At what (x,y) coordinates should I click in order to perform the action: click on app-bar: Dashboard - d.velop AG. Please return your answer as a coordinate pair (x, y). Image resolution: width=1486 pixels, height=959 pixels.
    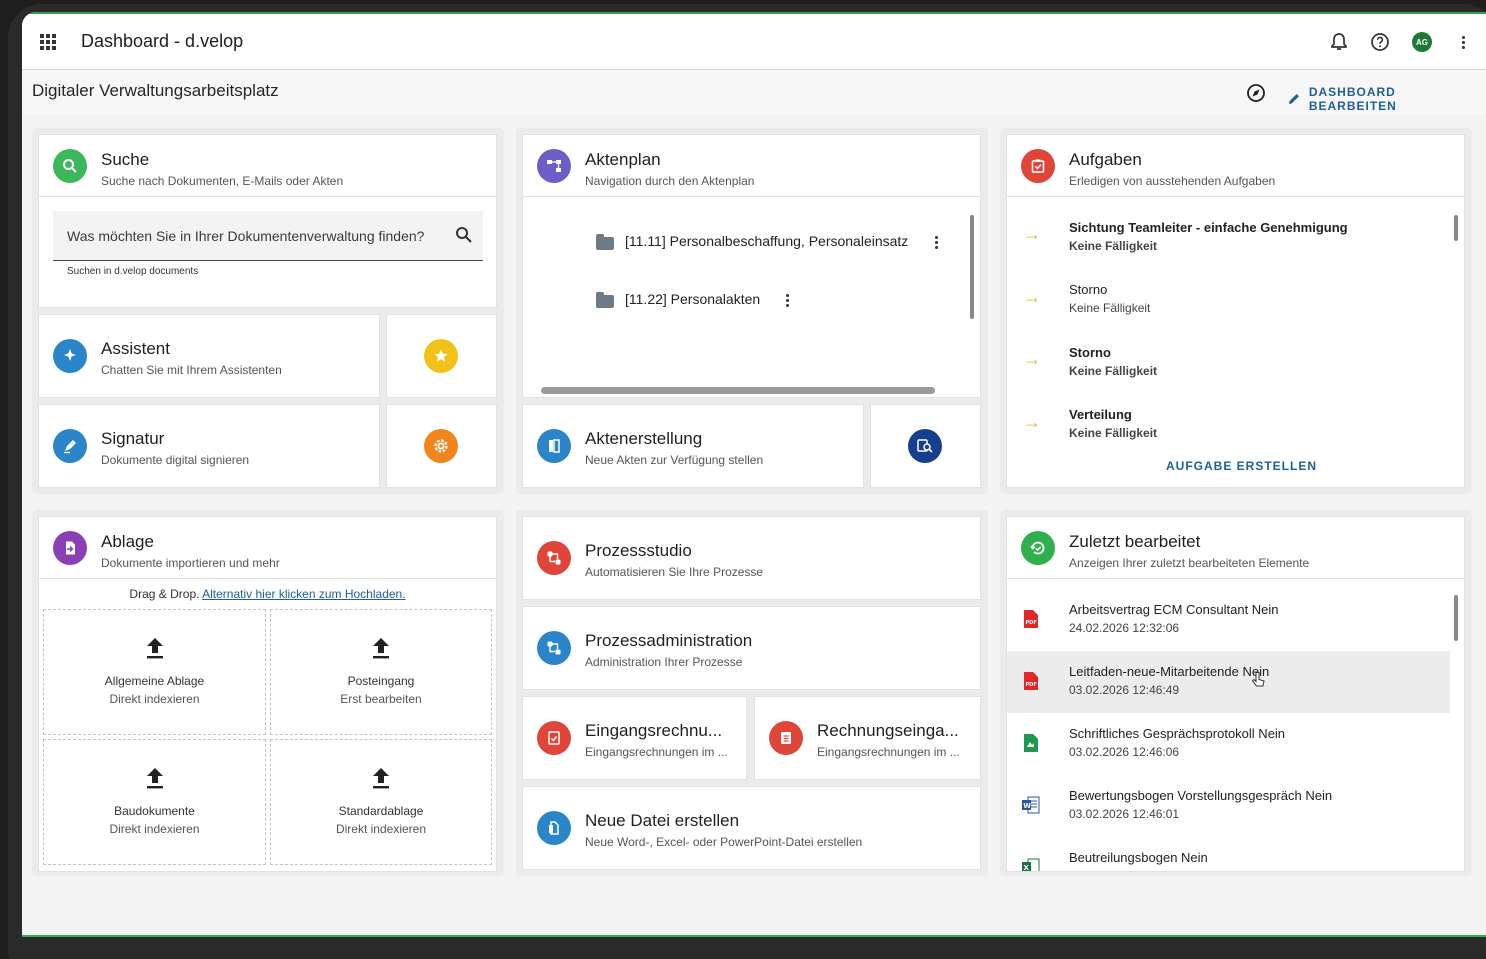
    Looking at the image, I should click on (754, 42).